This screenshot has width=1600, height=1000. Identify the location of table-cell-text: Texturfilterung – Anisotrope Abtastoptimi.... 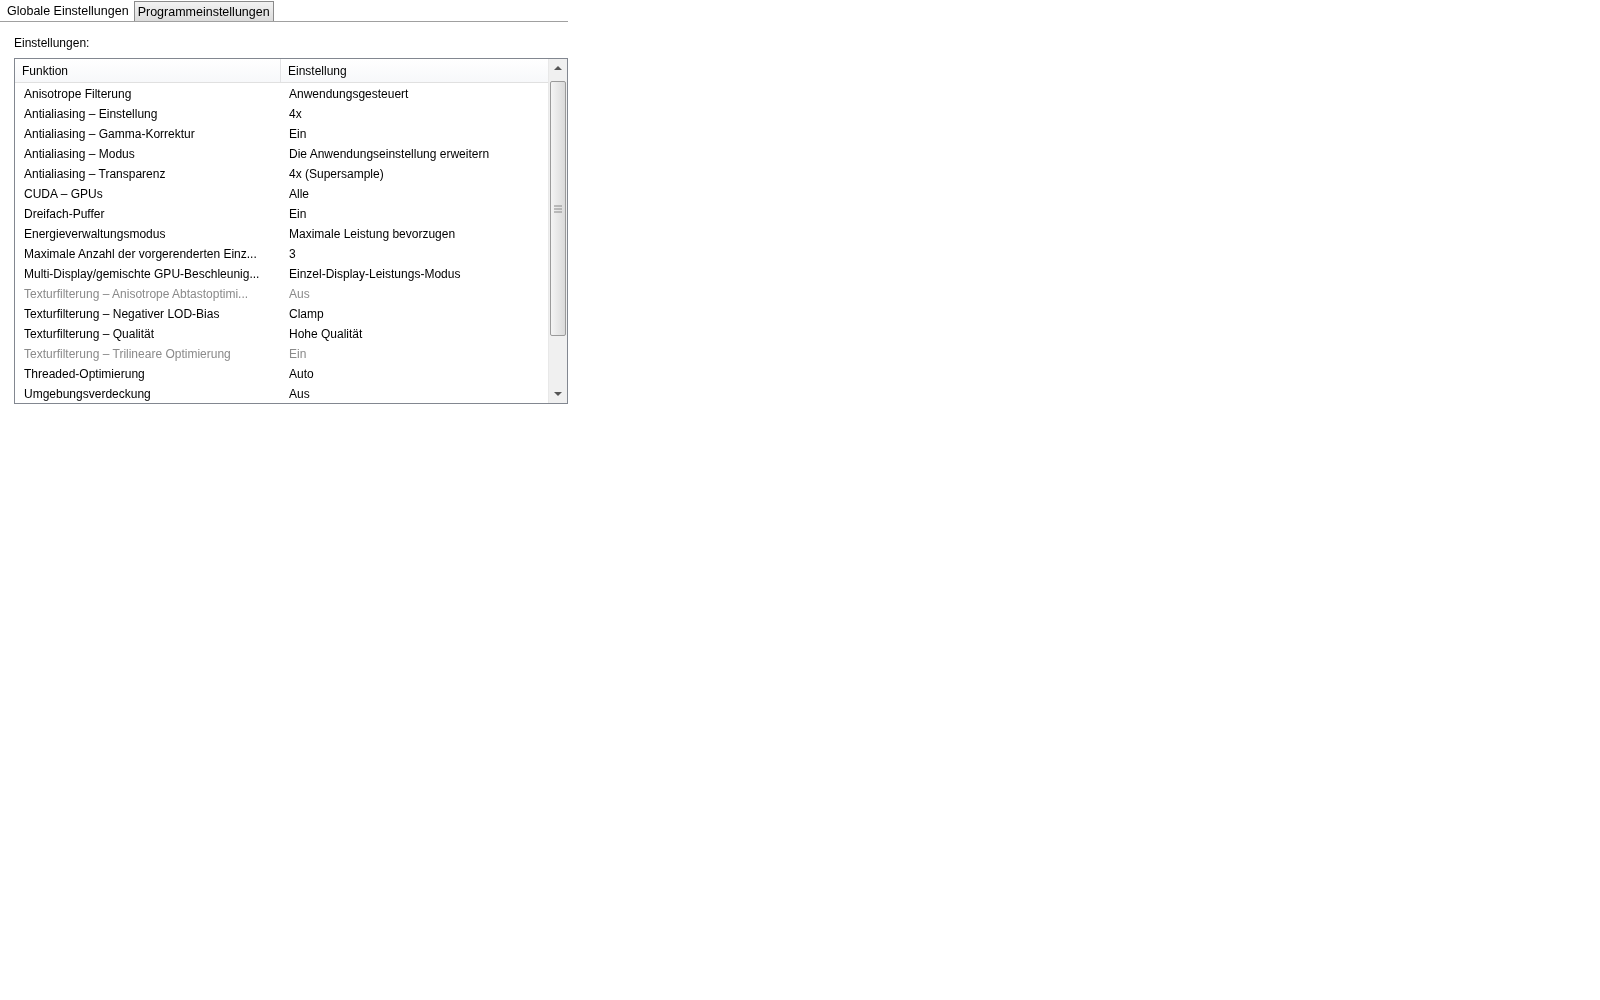
(136, 294).